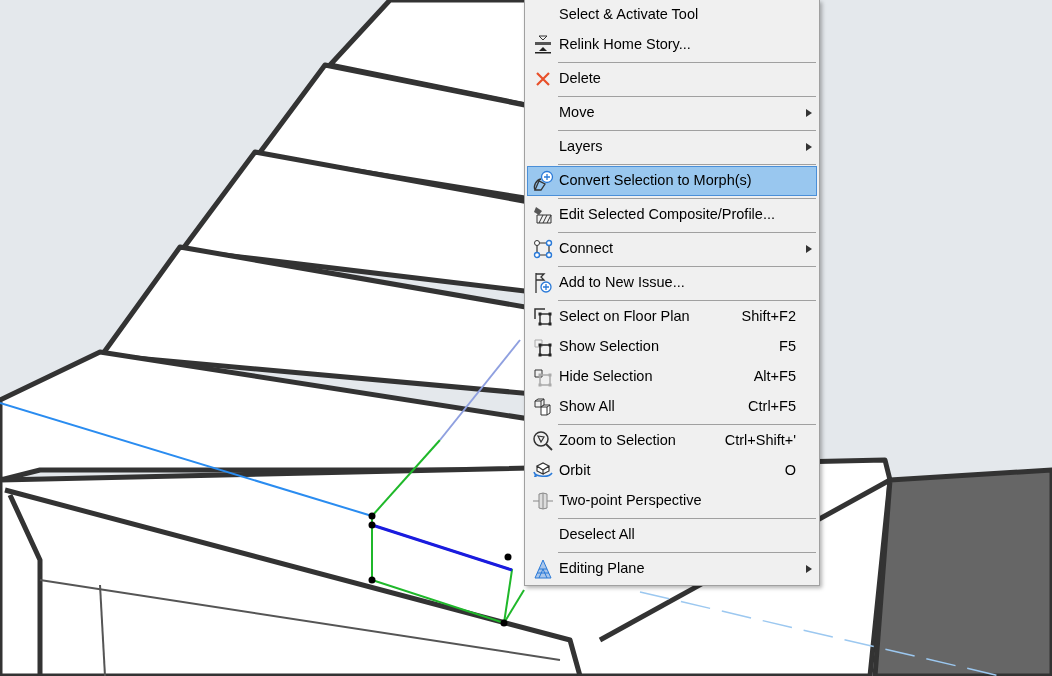 This screenshot has width=1052, height=676. Describe the element at coordinates (672, 249) in the screenshot. I see `menu-item: Connect` at that location.